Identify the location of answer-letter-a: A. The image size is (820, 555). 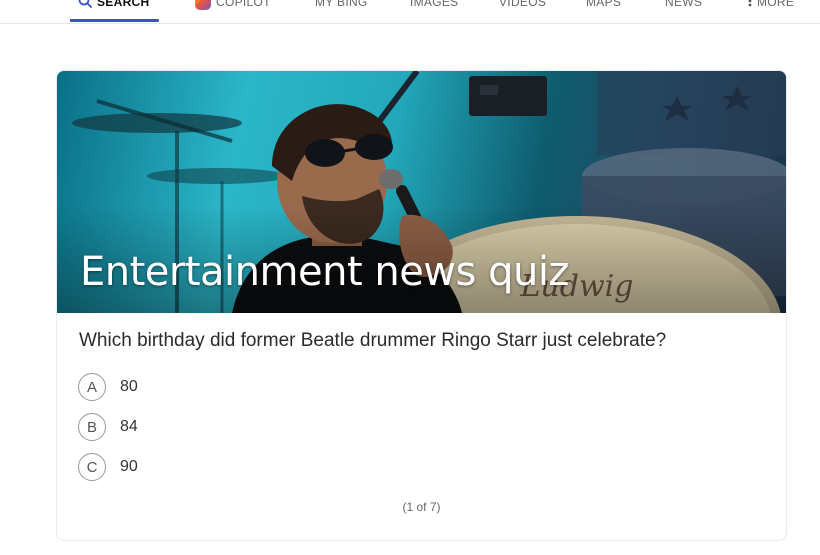
(92, 387).